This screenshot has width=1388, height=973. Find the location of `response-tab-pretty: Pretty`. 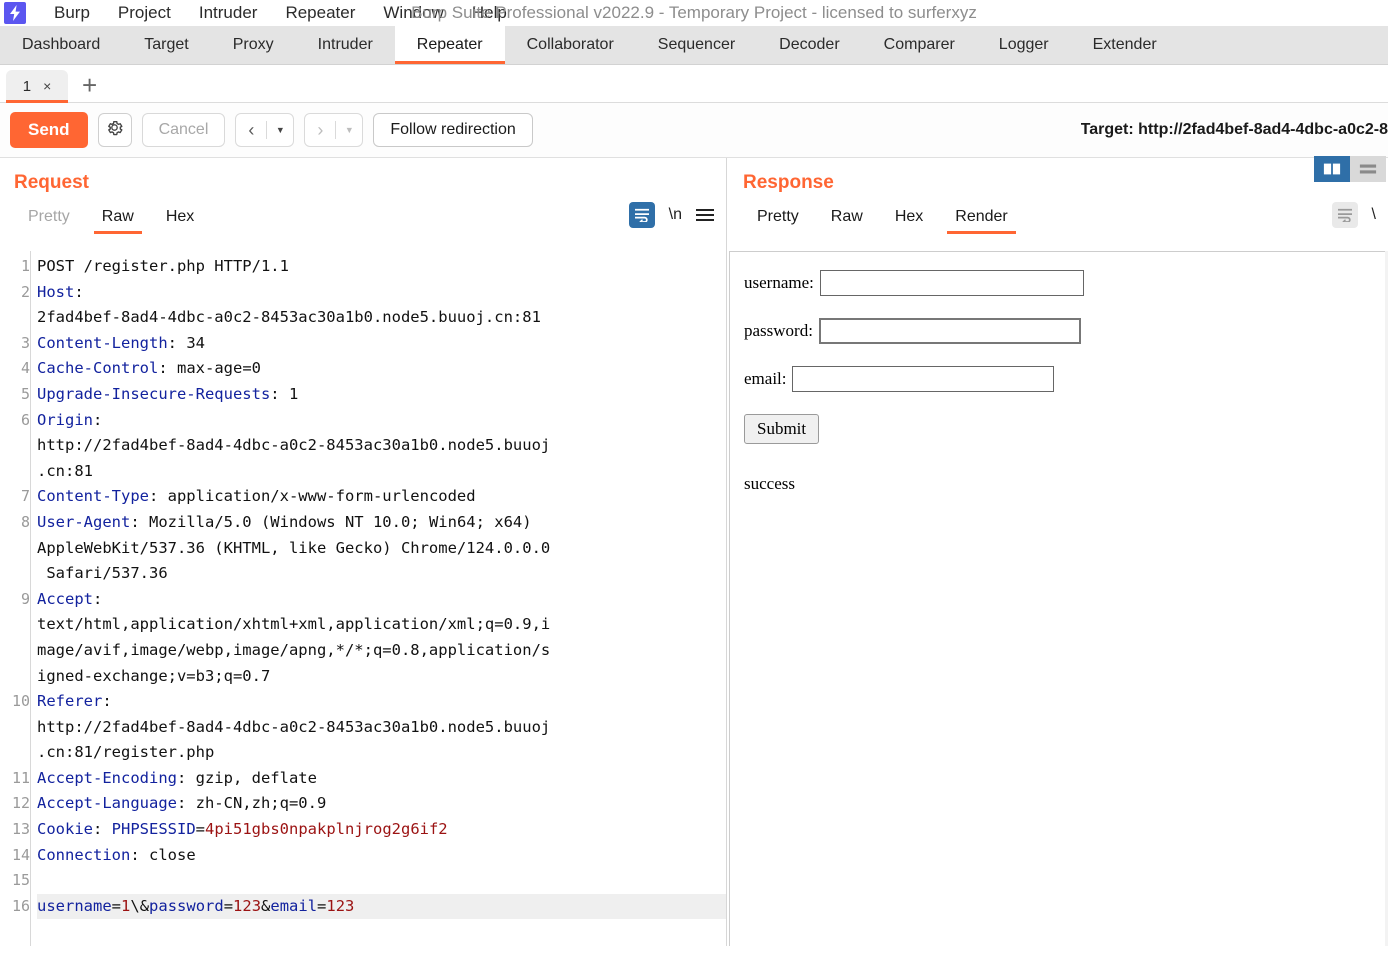

response-tab-pretty: Pretty is located at coordinates (778, 221).